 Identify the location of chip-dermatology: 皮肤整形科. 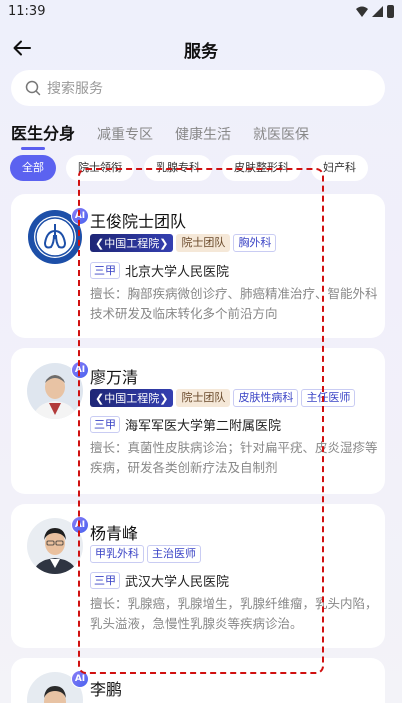
(261, 168).